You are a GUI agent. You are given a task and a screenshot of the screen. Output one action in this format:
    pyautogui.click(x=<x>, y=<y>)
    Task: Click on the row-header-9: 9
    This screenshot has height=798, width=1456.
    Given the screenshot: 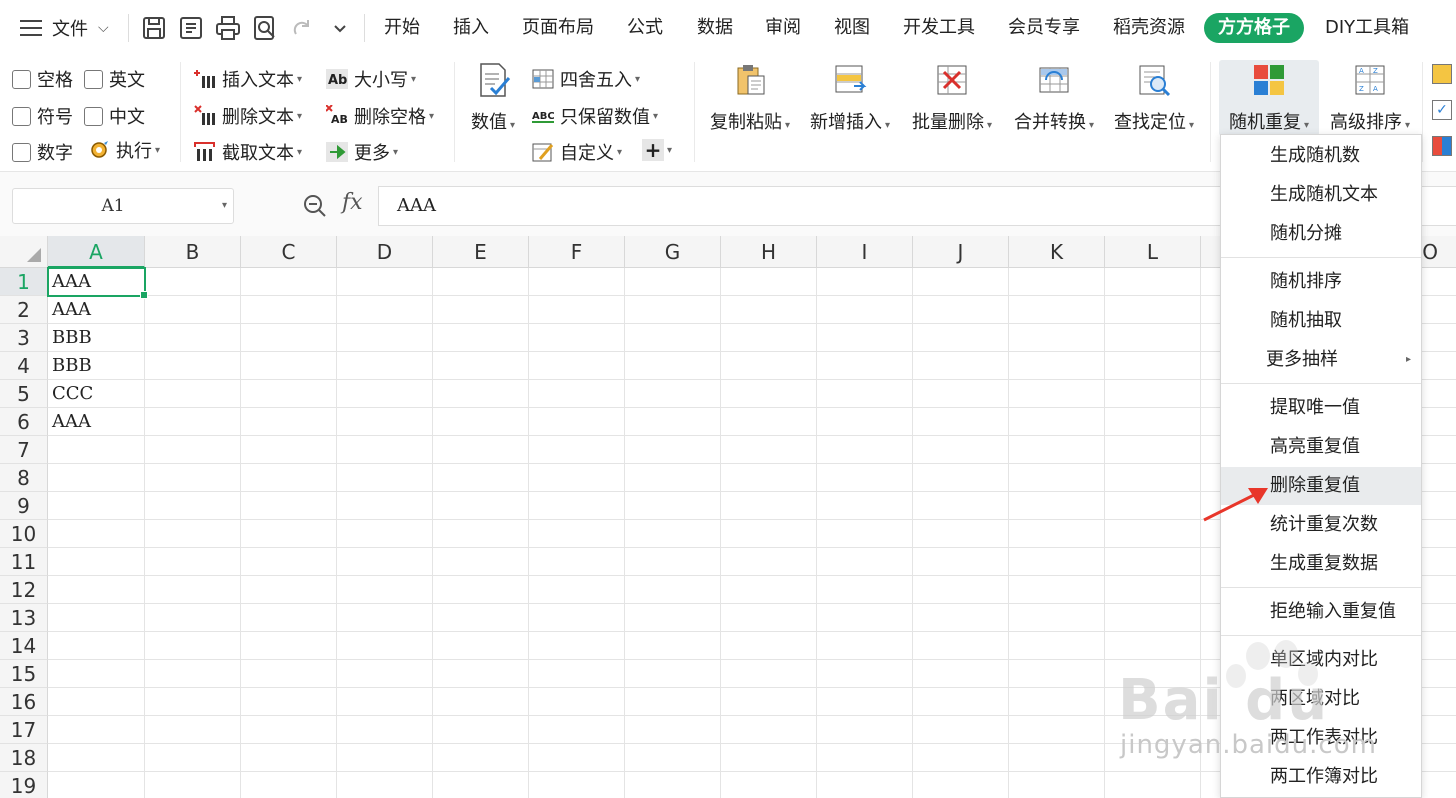 What is the action you would take?
    pyautogui.click(x=24, y=506)
    